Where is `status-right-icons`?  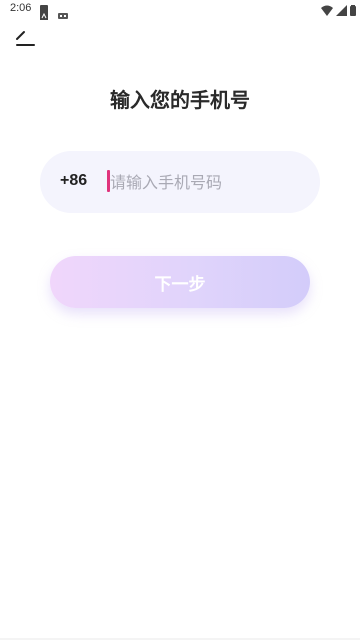 status-right-icons is located at coordinates (338, 10).